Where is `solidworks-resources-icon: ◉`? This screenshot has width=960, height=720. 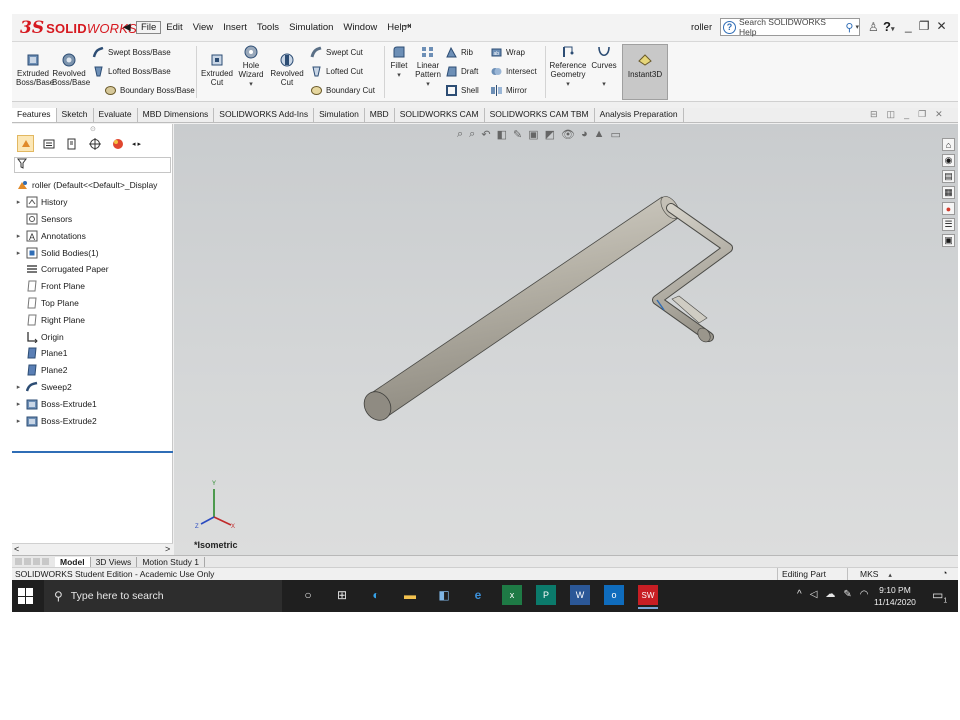
solidworks-resources-icon: ◉ is located at coordinates (948, 160).